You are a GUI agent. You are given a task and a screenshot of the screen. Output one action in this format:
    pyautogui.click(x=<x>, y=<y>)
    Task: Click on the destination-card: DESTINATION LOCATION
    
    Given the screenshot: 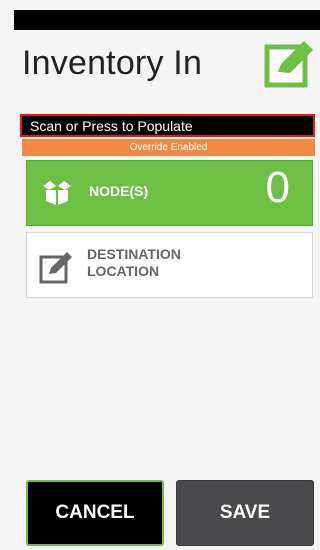 What is the action you would take?
    pyautogui.click(x=169, y=265)
    